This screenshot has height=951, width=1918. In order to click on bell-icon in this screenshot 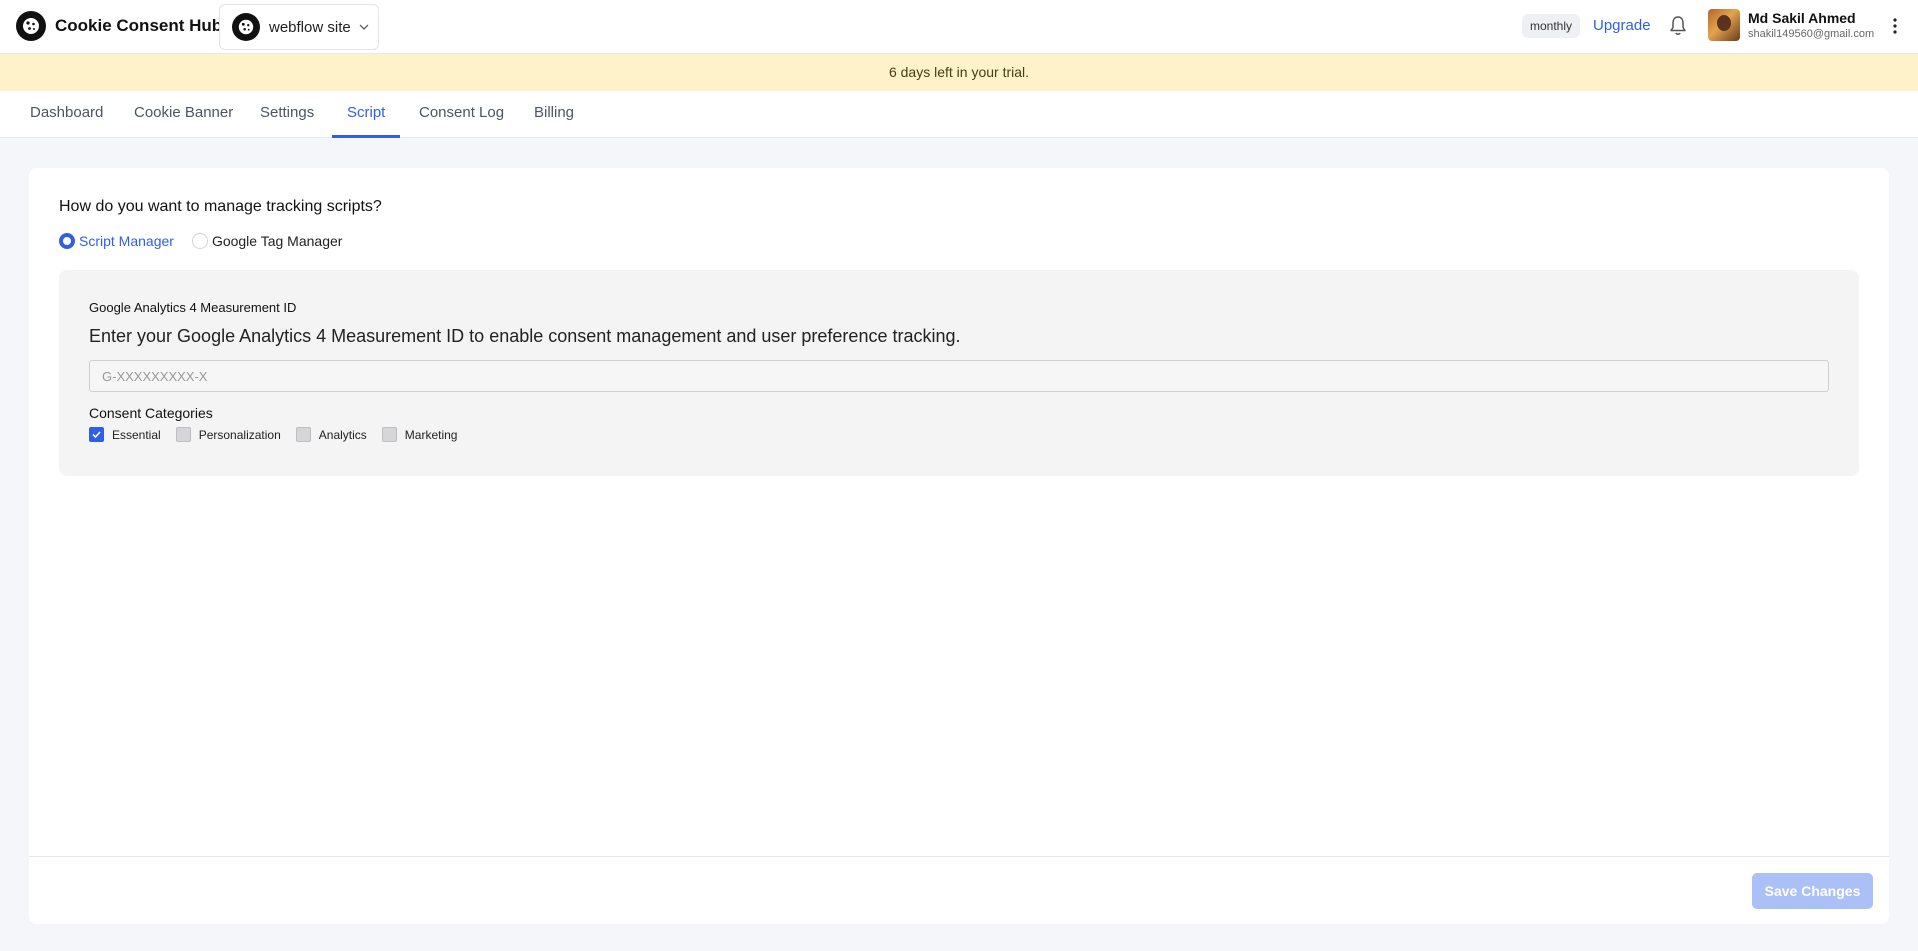, I will do `click(1678, 26)`.